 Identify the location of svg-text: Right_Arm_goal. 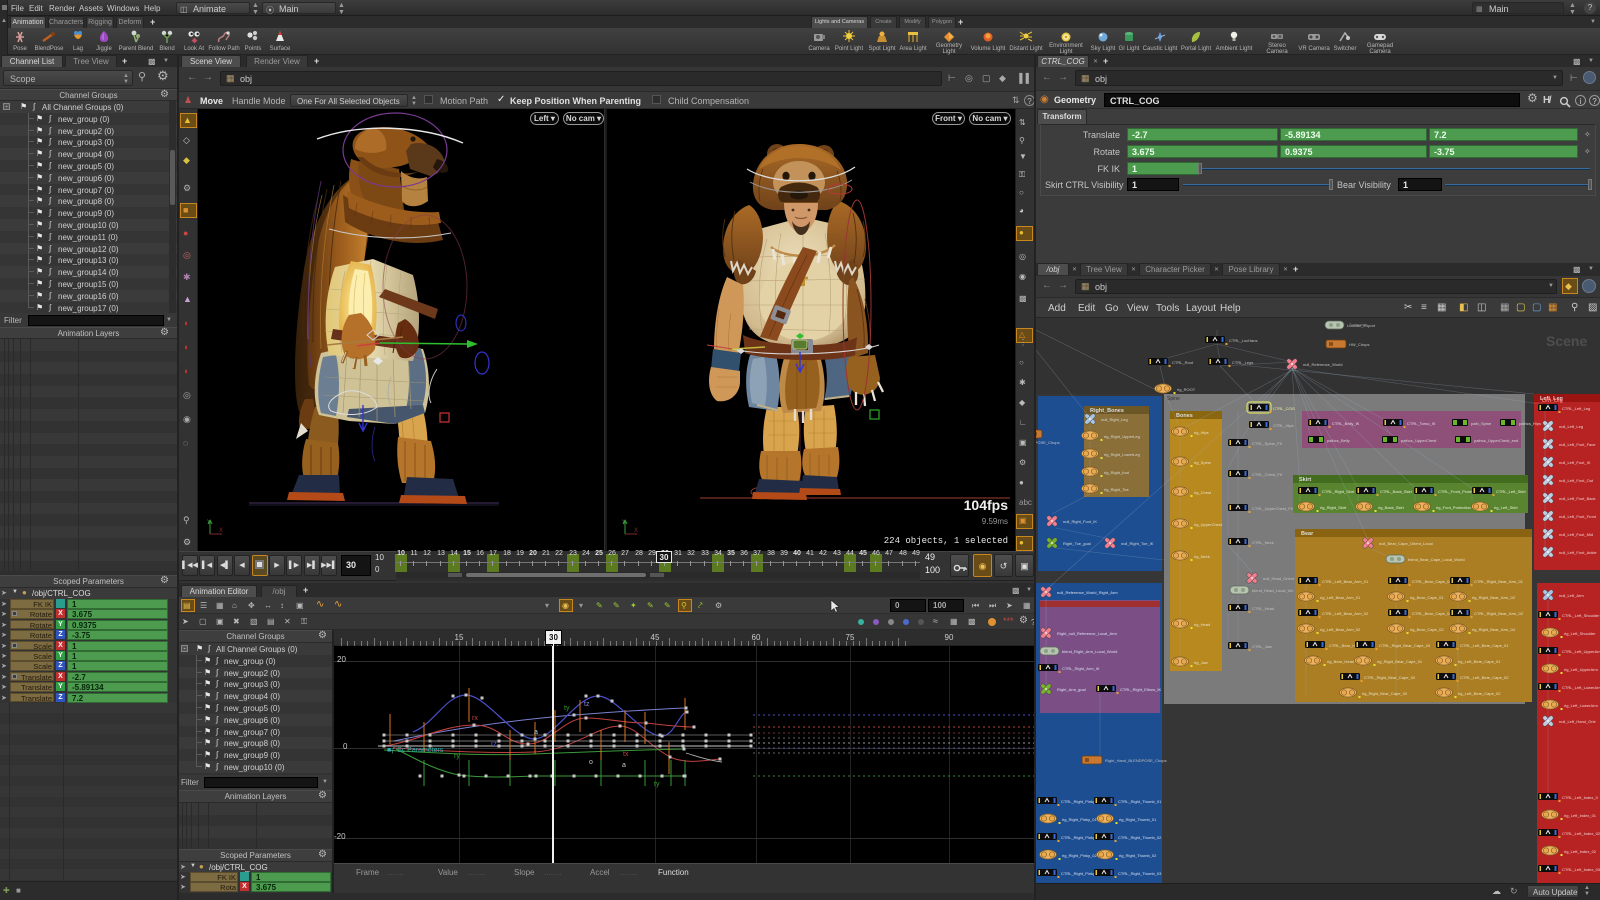
(1071, 689).